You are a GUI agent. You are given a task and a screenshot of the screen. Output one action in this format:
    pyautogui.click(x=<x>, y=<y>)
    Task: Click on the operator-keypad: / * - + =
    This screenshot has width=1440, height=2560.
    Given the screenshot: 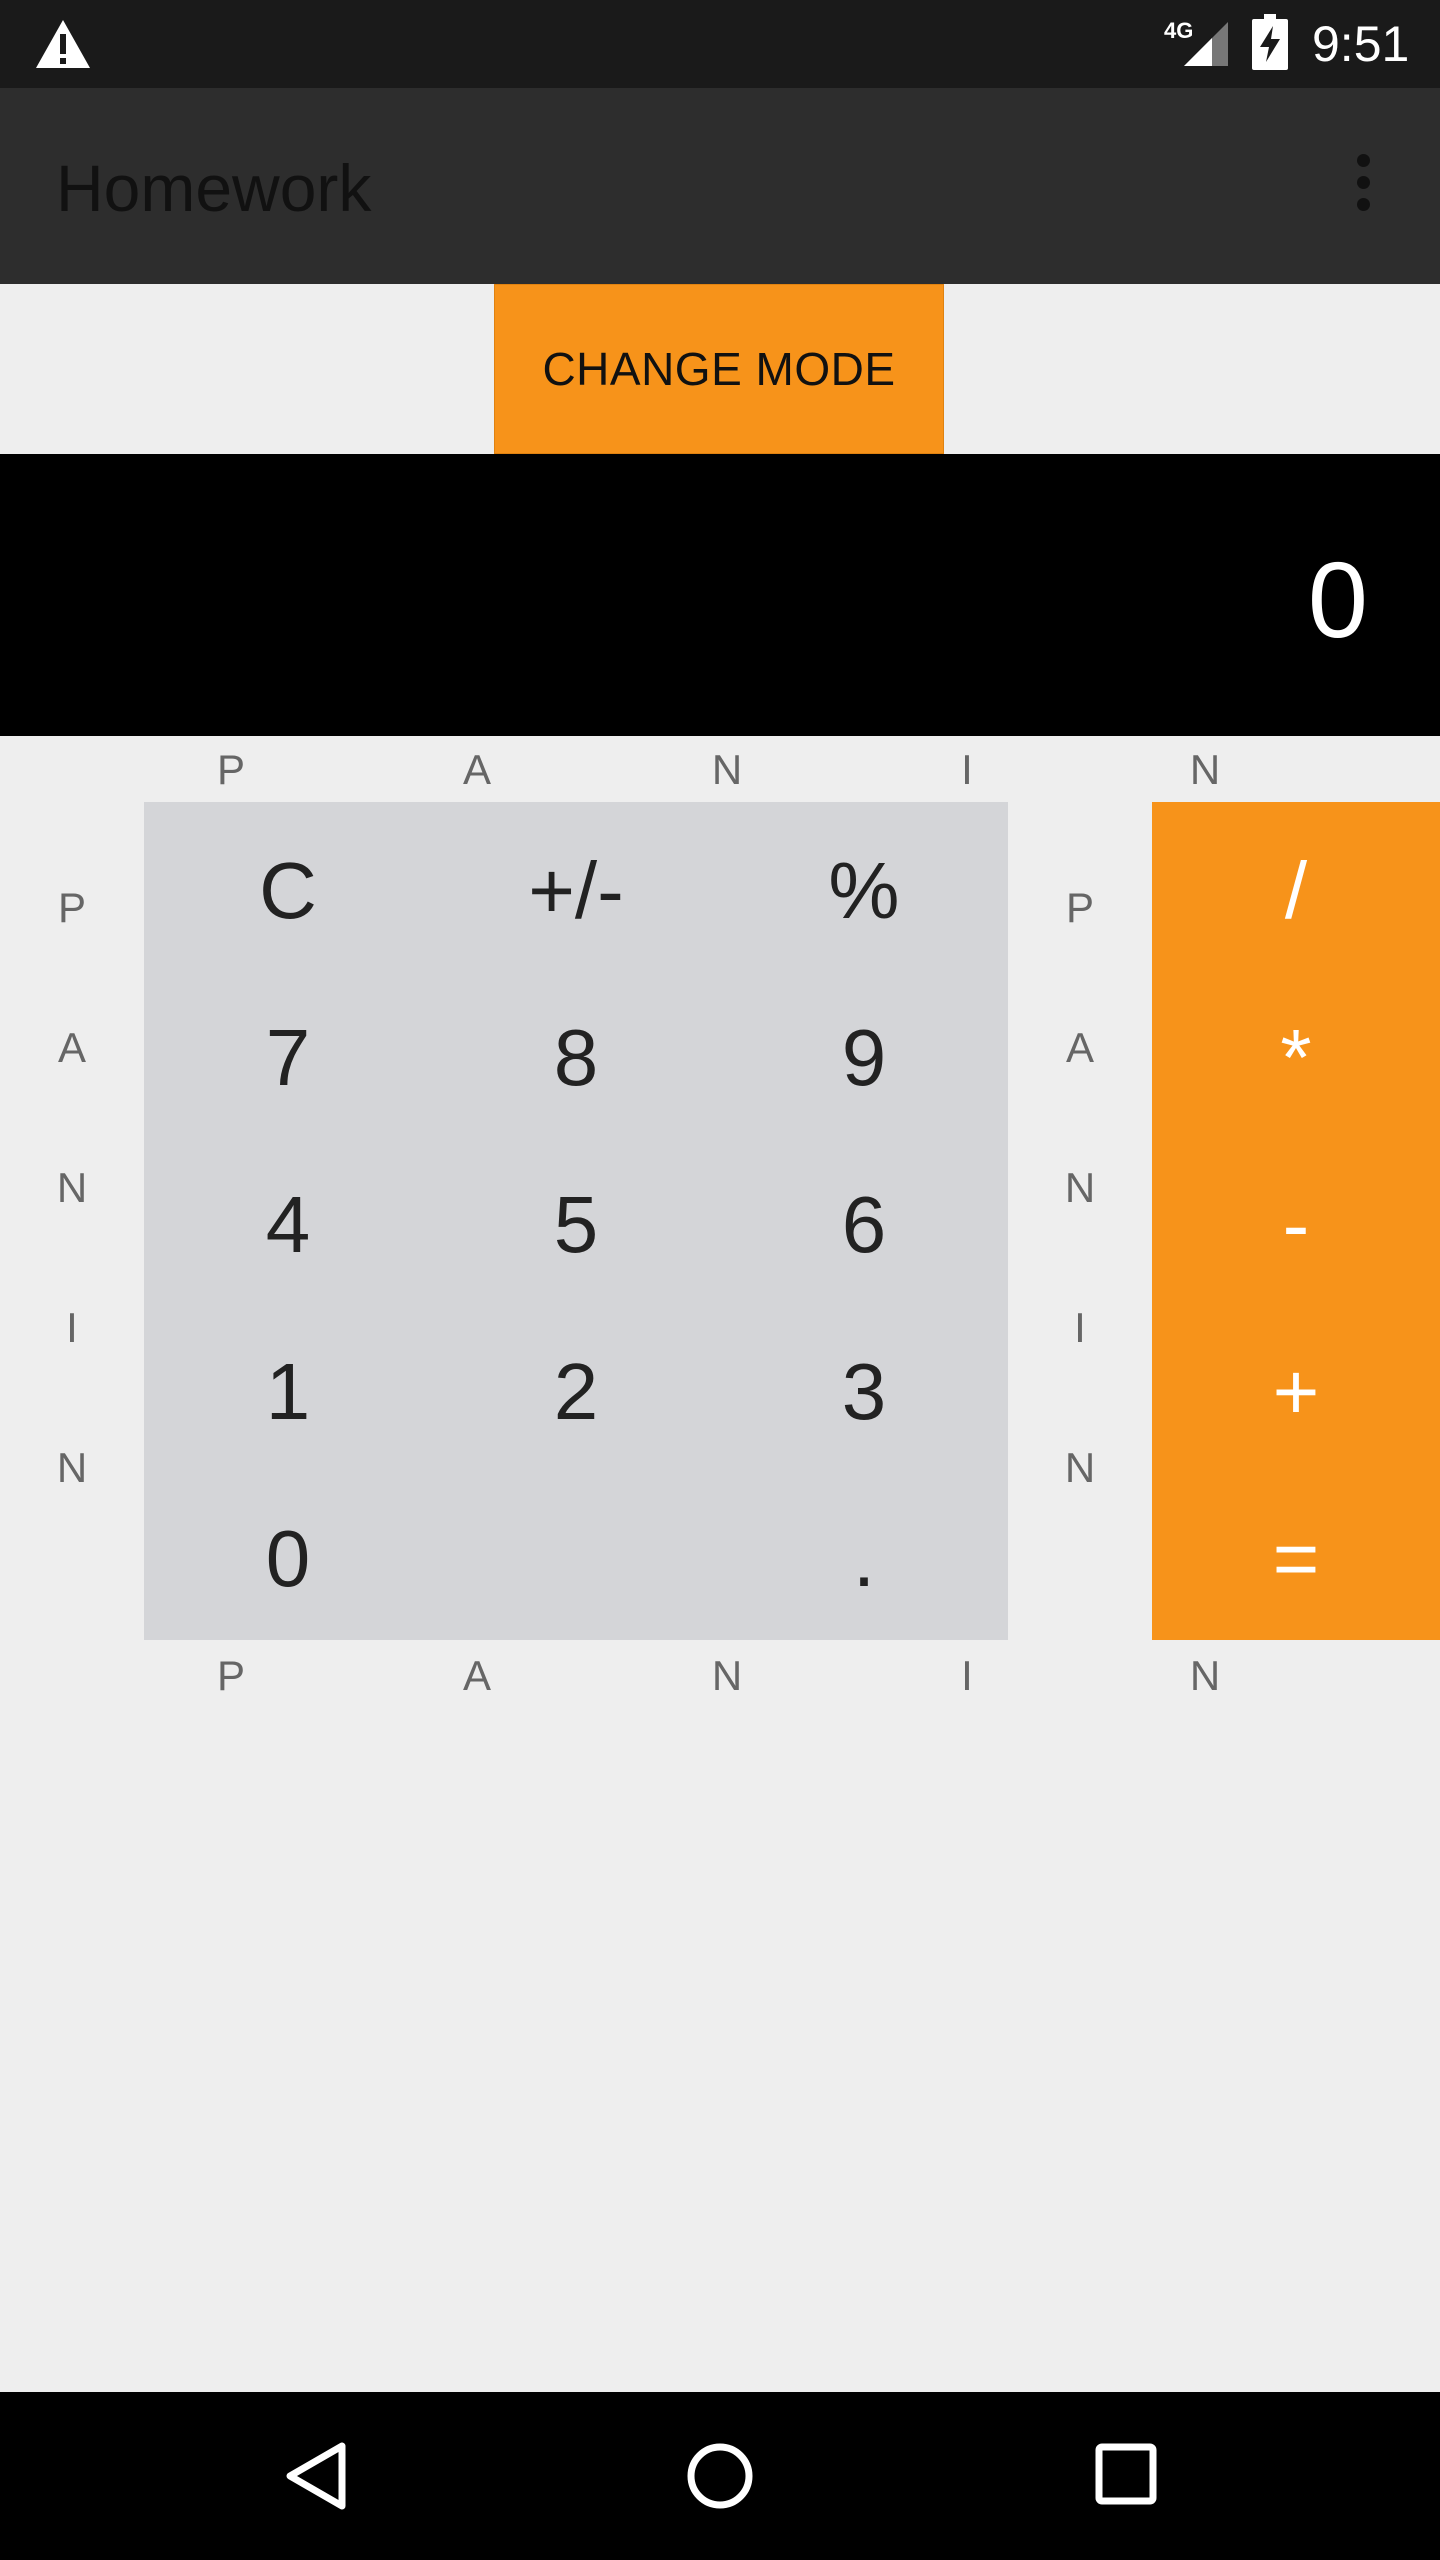 What is the action you would take?
    pyautogui.click(x=1296, y=1221)
    